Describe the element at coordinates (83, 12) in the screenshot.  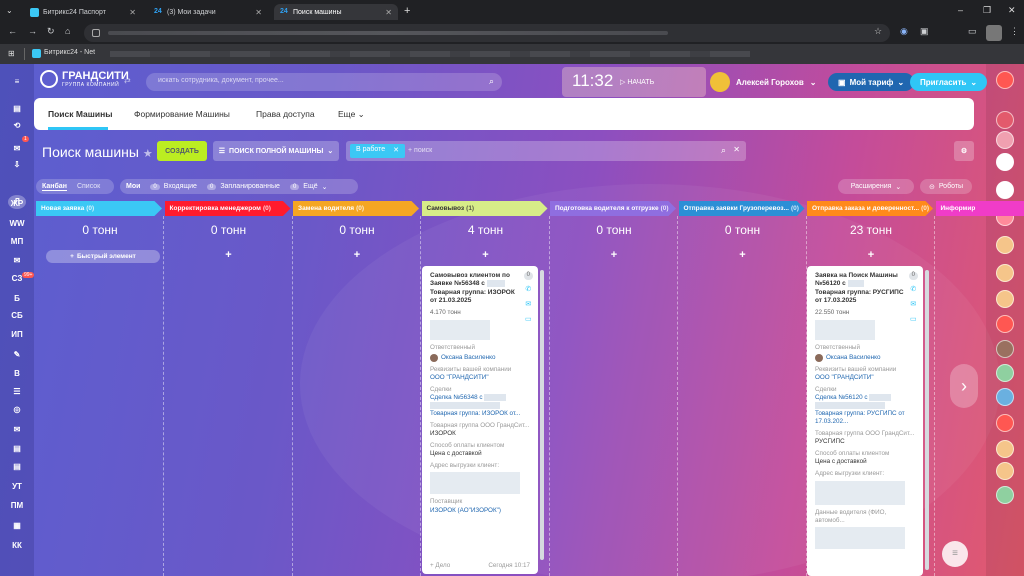
I see `browser-tab-1: Битрикс24 Паспорт ✕` at that location.